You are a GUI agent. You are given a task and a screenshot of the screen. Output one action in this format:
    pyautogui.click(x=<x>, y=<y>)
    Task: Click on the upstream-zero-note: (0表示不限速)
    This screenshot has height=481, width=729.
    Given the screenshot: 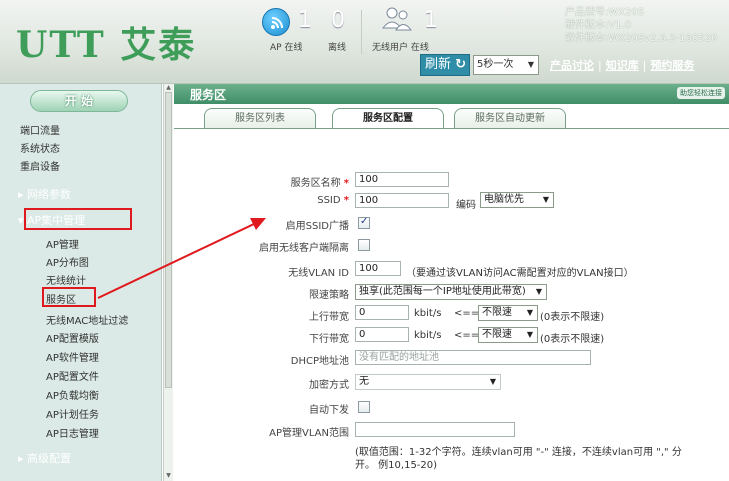 What is the action you would take?
    pyautogui.click(x=572, y=317)
    